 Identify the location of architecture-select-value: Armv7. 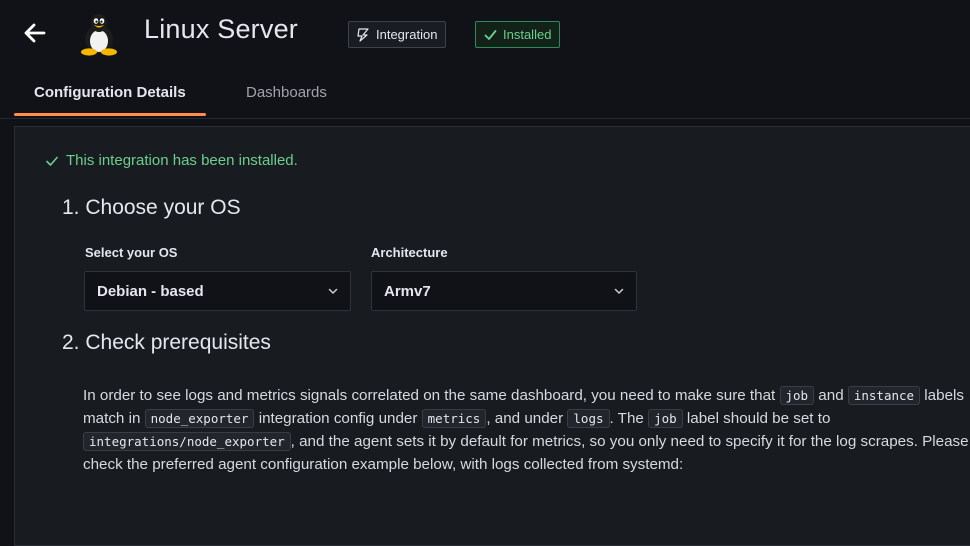
(407, 291).